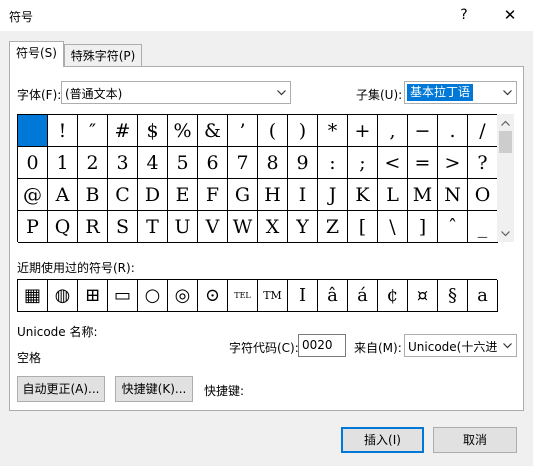 This screenshot has width=533, height=466. Describe the element at coordinates (483, 227) in the screenshot. I see `symbol-cell: _` at that location.